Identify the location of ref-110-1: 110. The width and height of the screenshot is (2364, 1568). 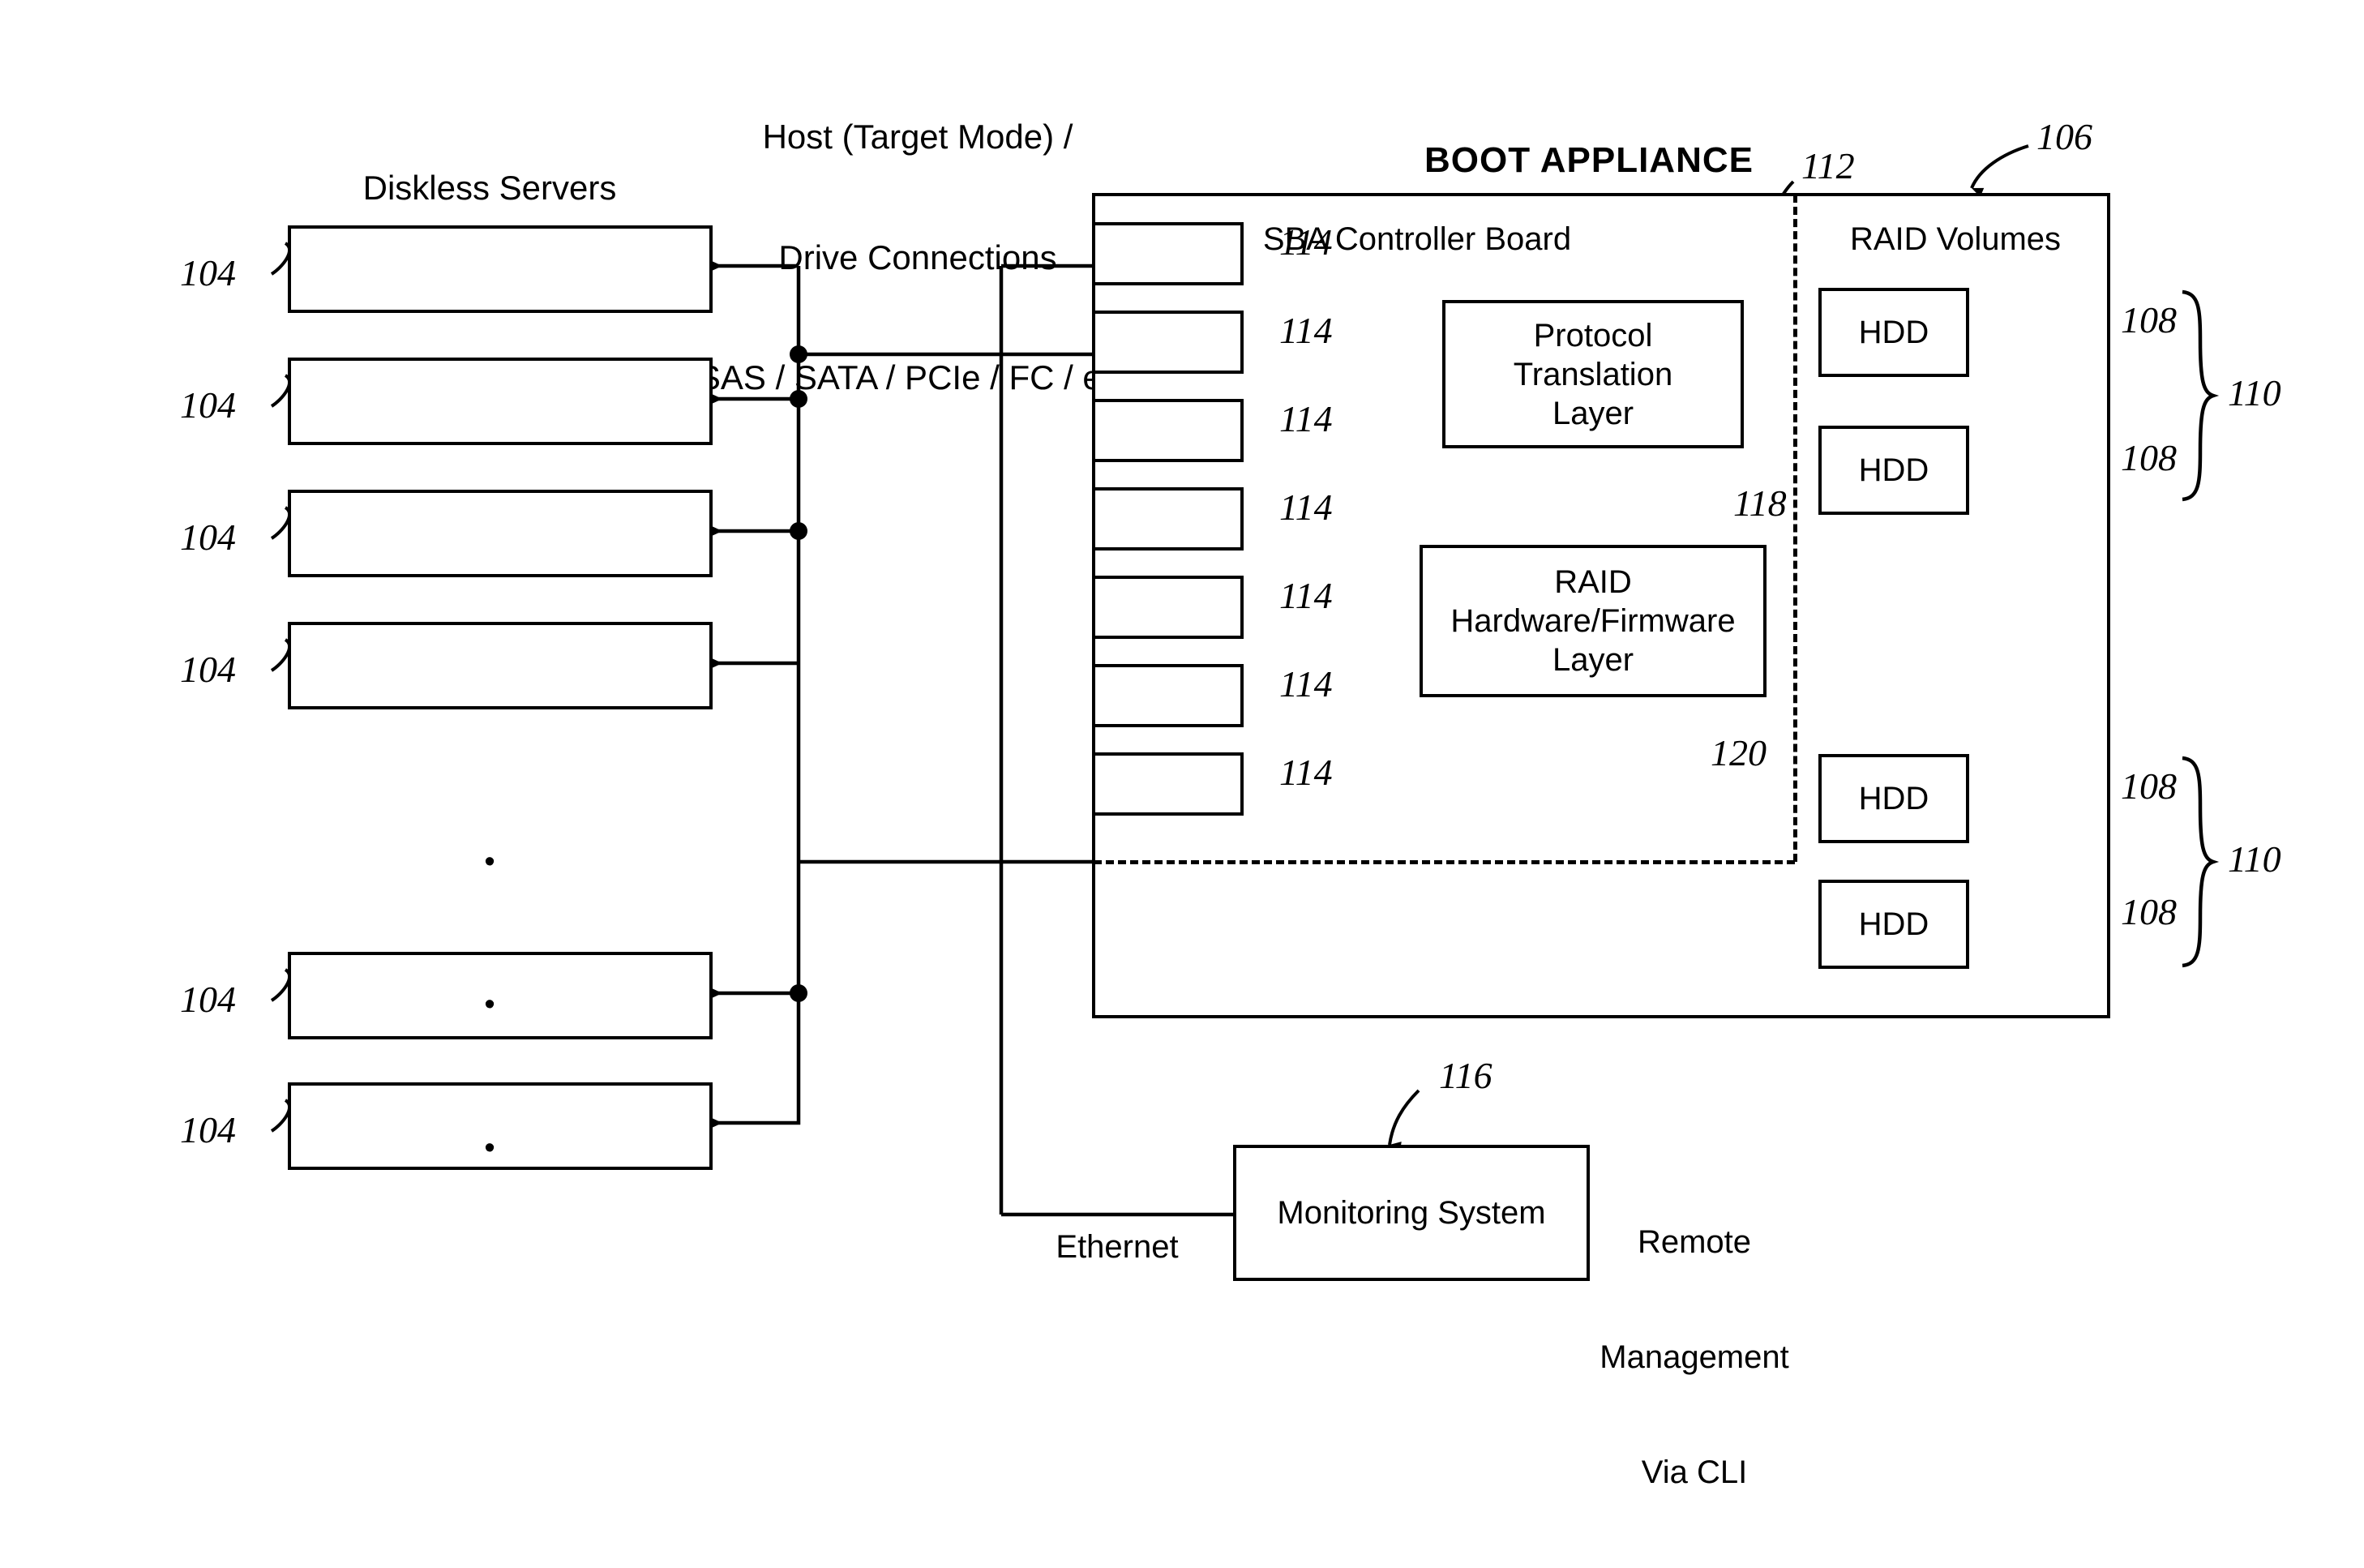
(2254, 392).